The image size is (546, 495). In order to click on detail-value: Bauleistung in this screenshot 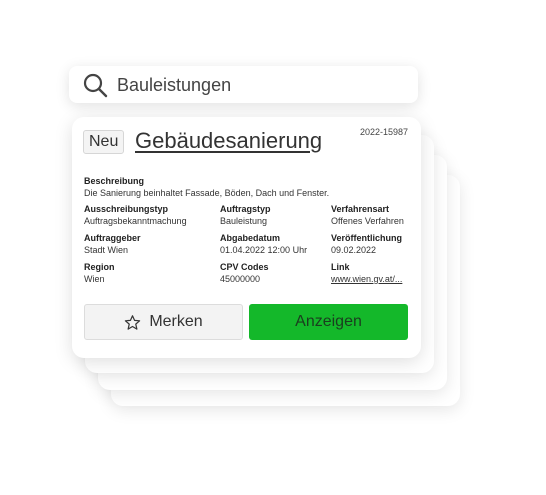, I will do `click(244, 221)`.